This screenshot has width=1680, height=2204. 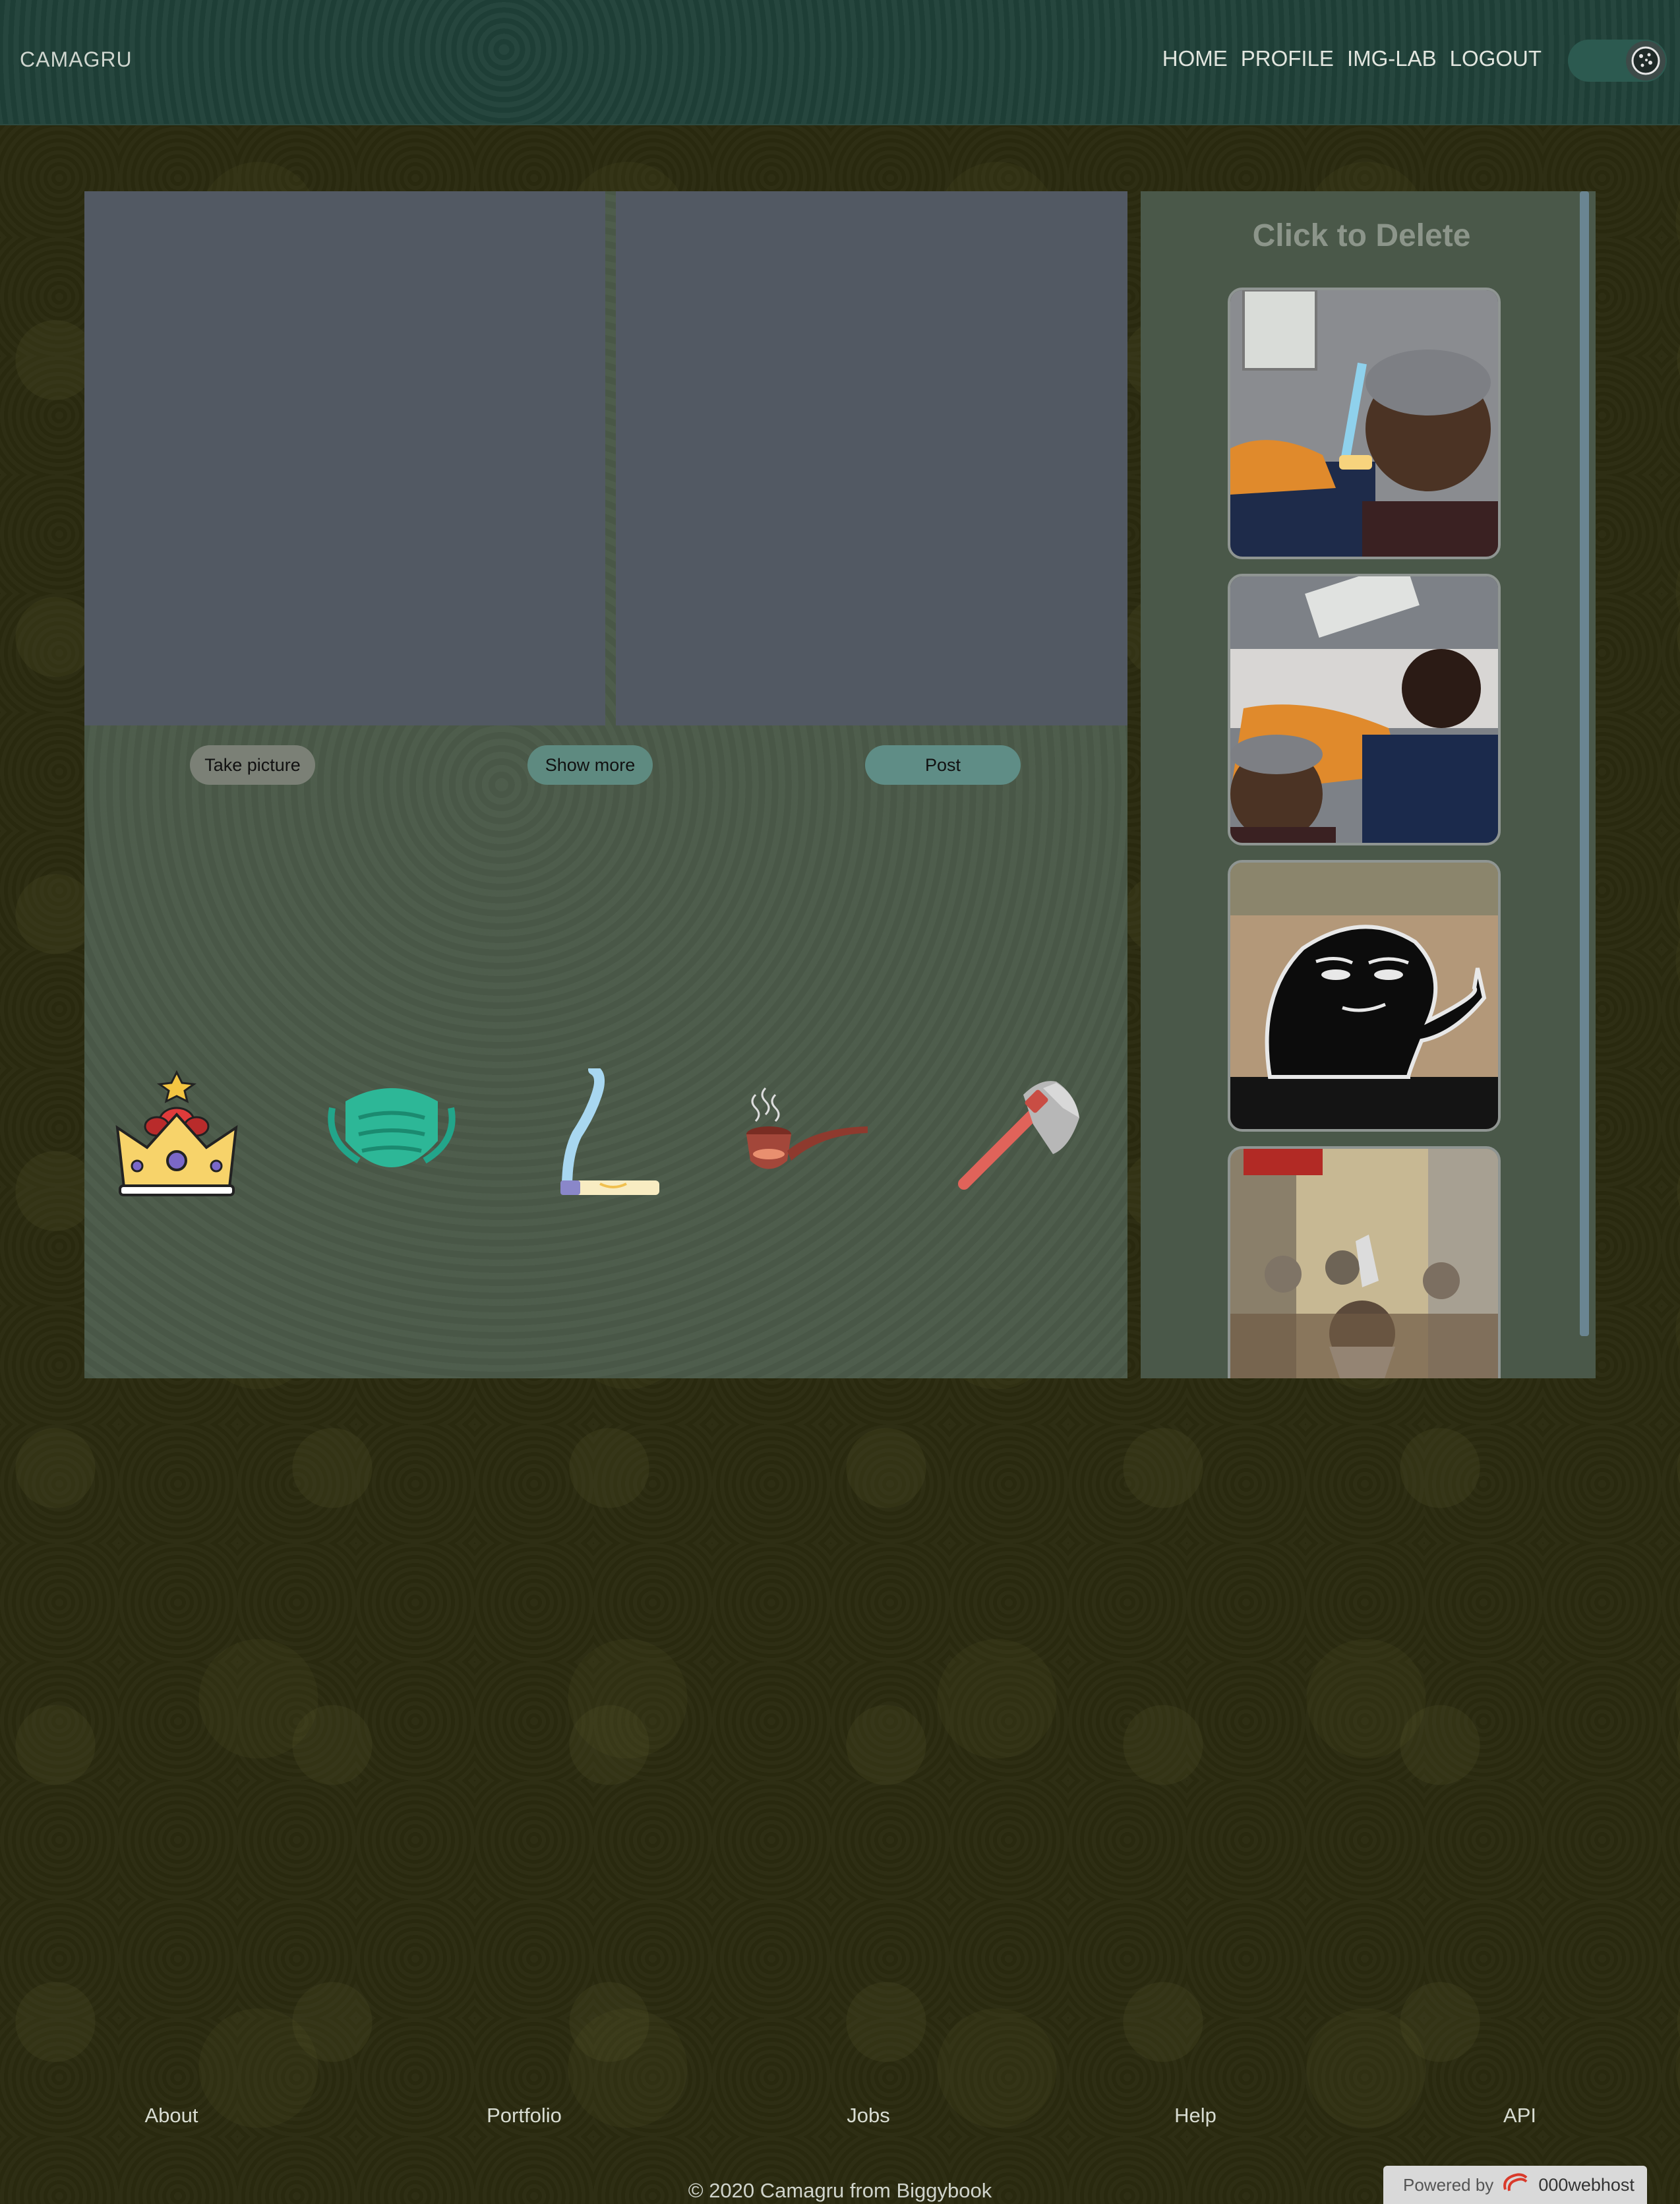 I want to click on sticker-list, so click(x=612, y=1132).